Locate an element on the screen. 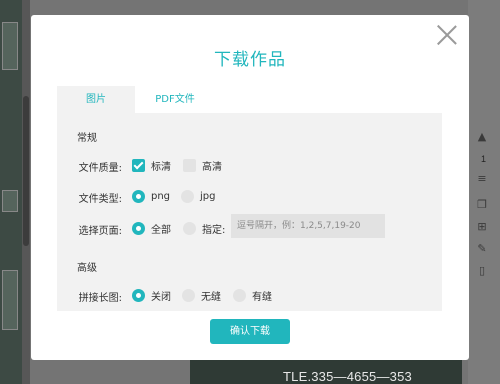 This screenshot has height=384, width=500. quality-standard-label: 标清 is located at coordinates (161, 167).